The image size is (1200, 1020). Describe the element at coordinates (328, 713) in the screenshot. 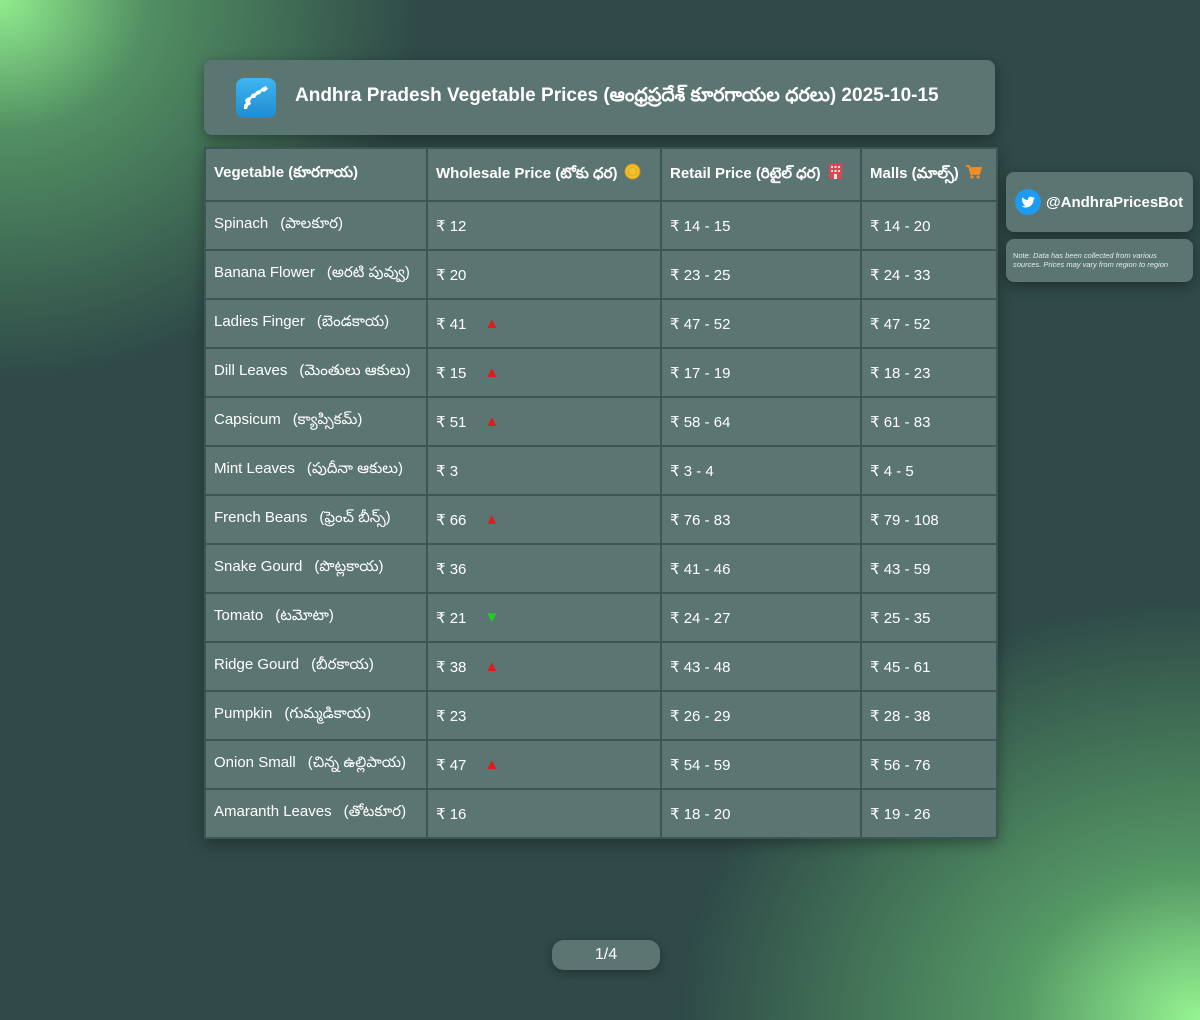

I see `vegetable-name-telugu: (గుమ్మడికాయ)` at that location.